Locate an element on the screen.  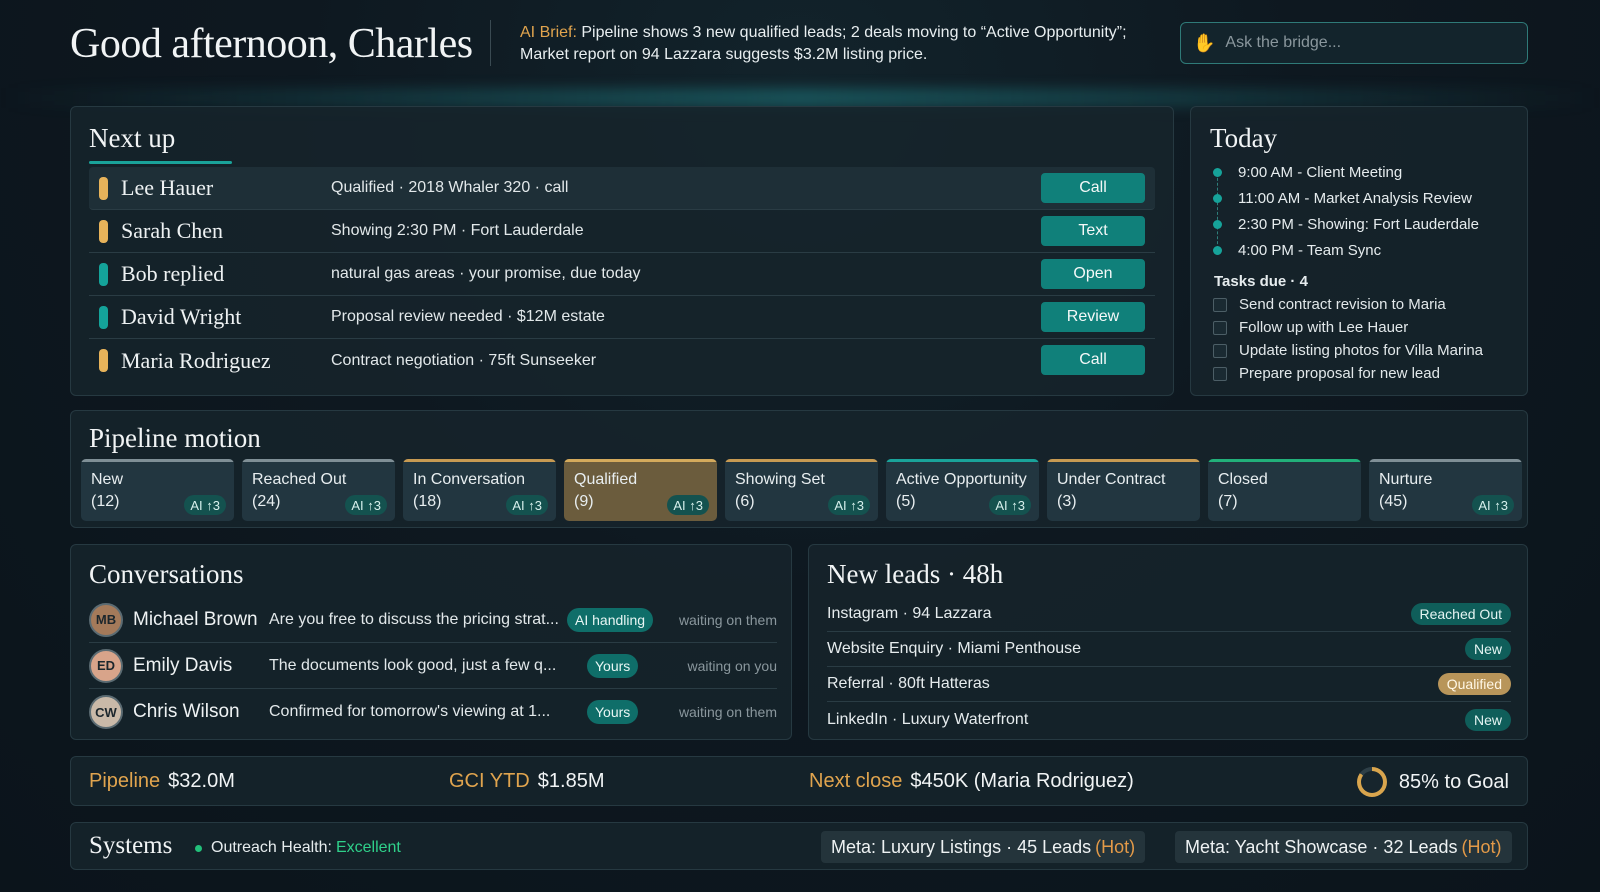
next-close-label: Next close is located at coordinates (856, 781).